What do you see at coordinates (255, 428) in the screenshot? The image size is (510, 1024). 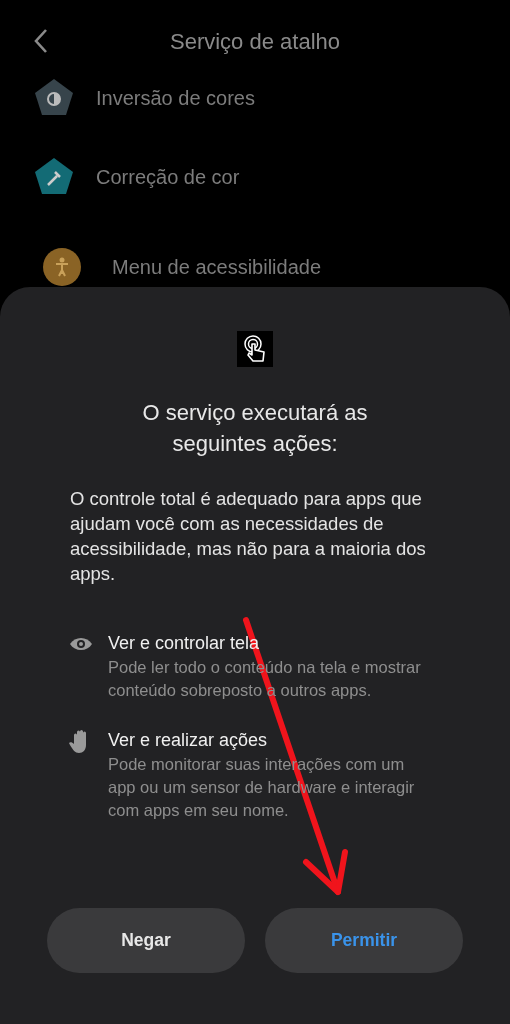 I see `dialog-title: O serviço executará as seguintes ações:` at bounding box center [255, 428].